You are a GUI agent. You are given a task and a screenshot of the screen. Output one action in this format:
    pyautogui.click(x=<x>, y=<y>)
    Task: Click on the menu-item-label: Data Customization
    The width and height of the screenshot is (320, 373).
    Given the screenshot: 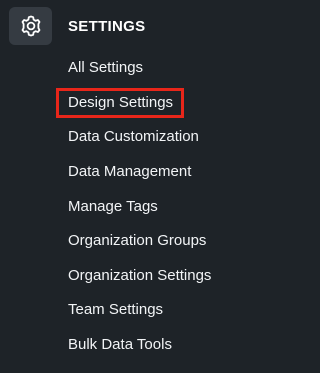 What is the action you would take?
    pyautogui.click(x=133, y=137)
    